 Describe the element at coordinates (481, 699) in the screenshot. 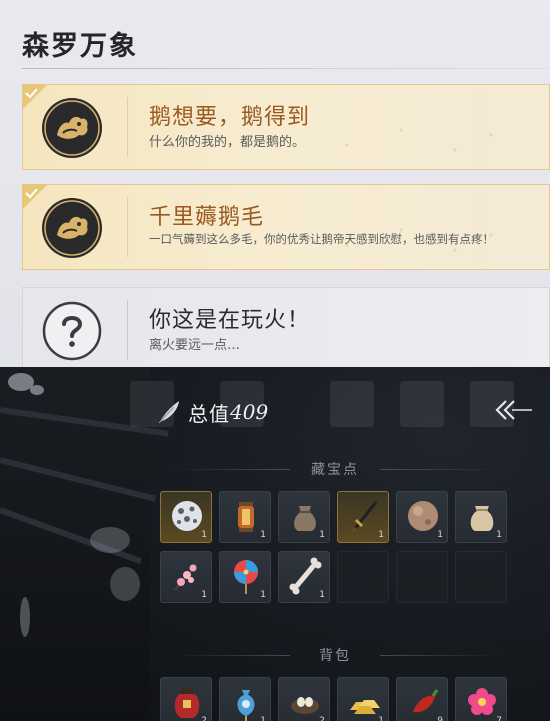

I see `item-slot: 7` at that location.